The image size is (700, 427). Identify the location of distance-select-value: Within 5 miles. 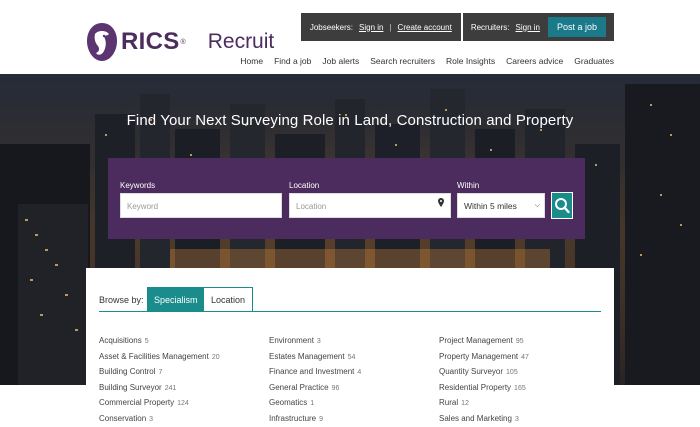
(490, 206).